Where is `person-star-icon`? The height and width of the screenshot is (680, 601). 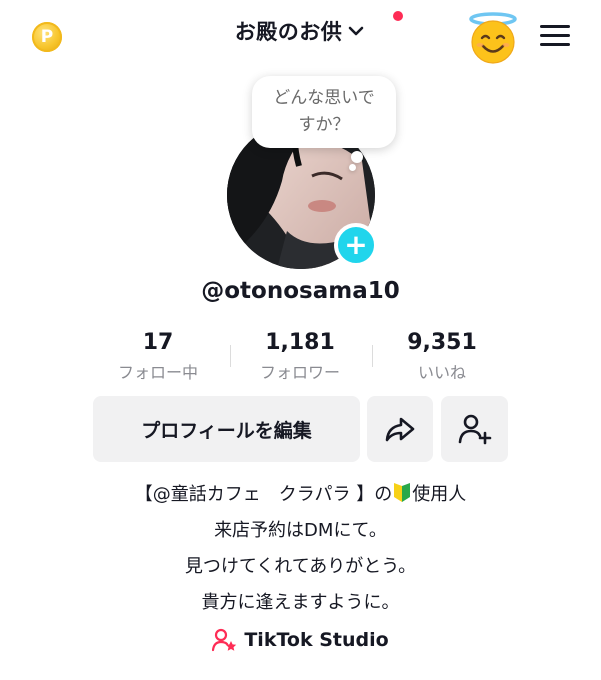
person-star-icon is located at coordinates (224, 640).